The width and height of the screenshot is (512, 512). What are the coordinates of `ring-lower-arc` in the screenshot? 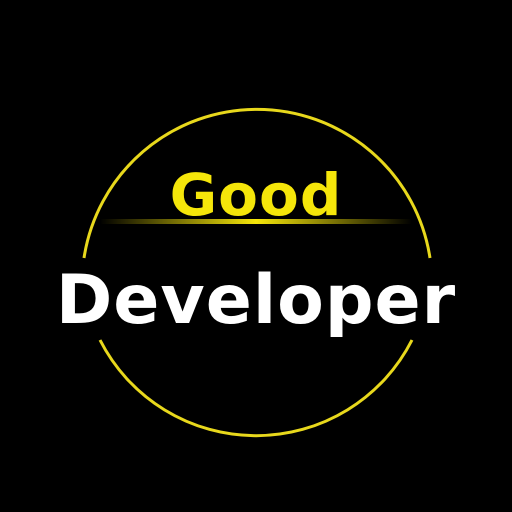 It's located at (256, 388).